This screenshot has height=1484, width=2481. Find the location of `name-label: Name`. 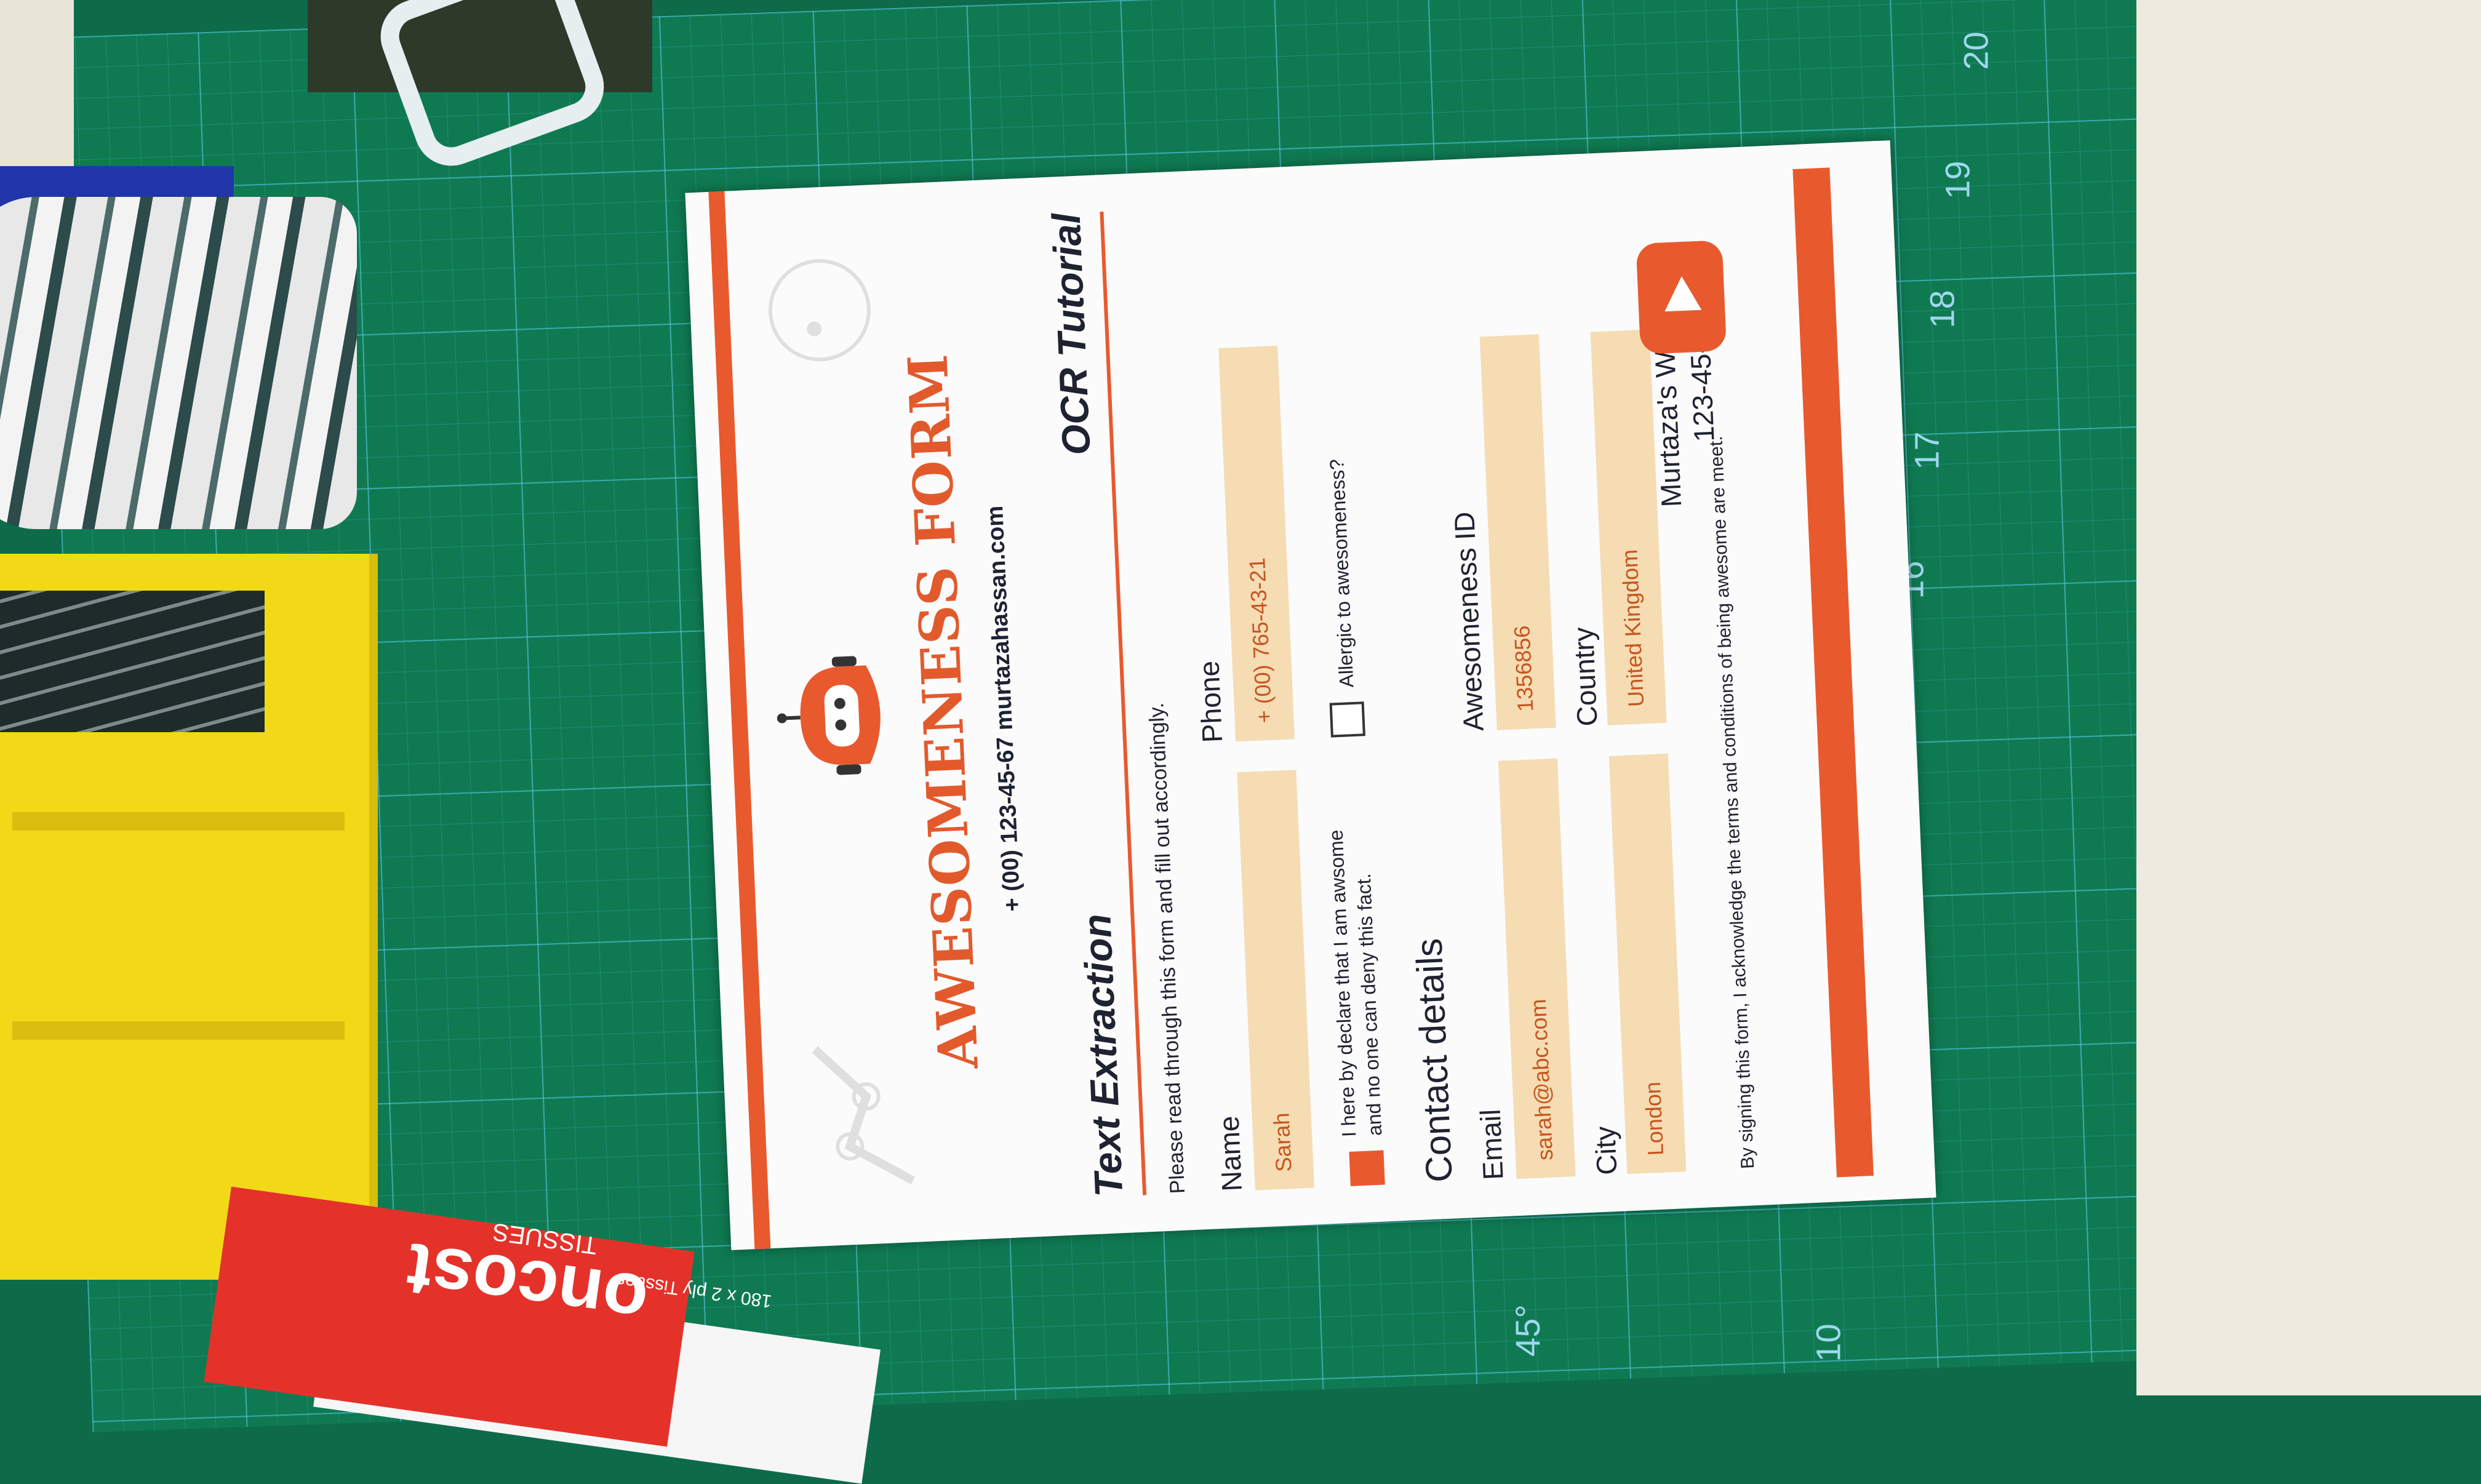

name-label: Name is located at coordinates (1230, 1153).